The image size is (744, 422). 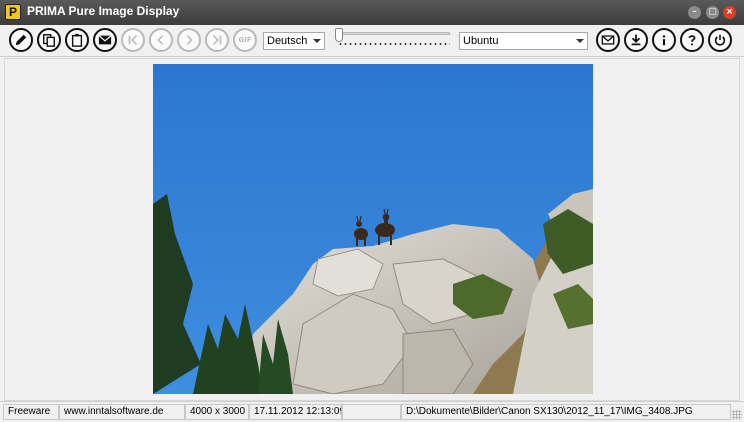 I want to click on chevron-left-icon, so click(x=160, y=40).